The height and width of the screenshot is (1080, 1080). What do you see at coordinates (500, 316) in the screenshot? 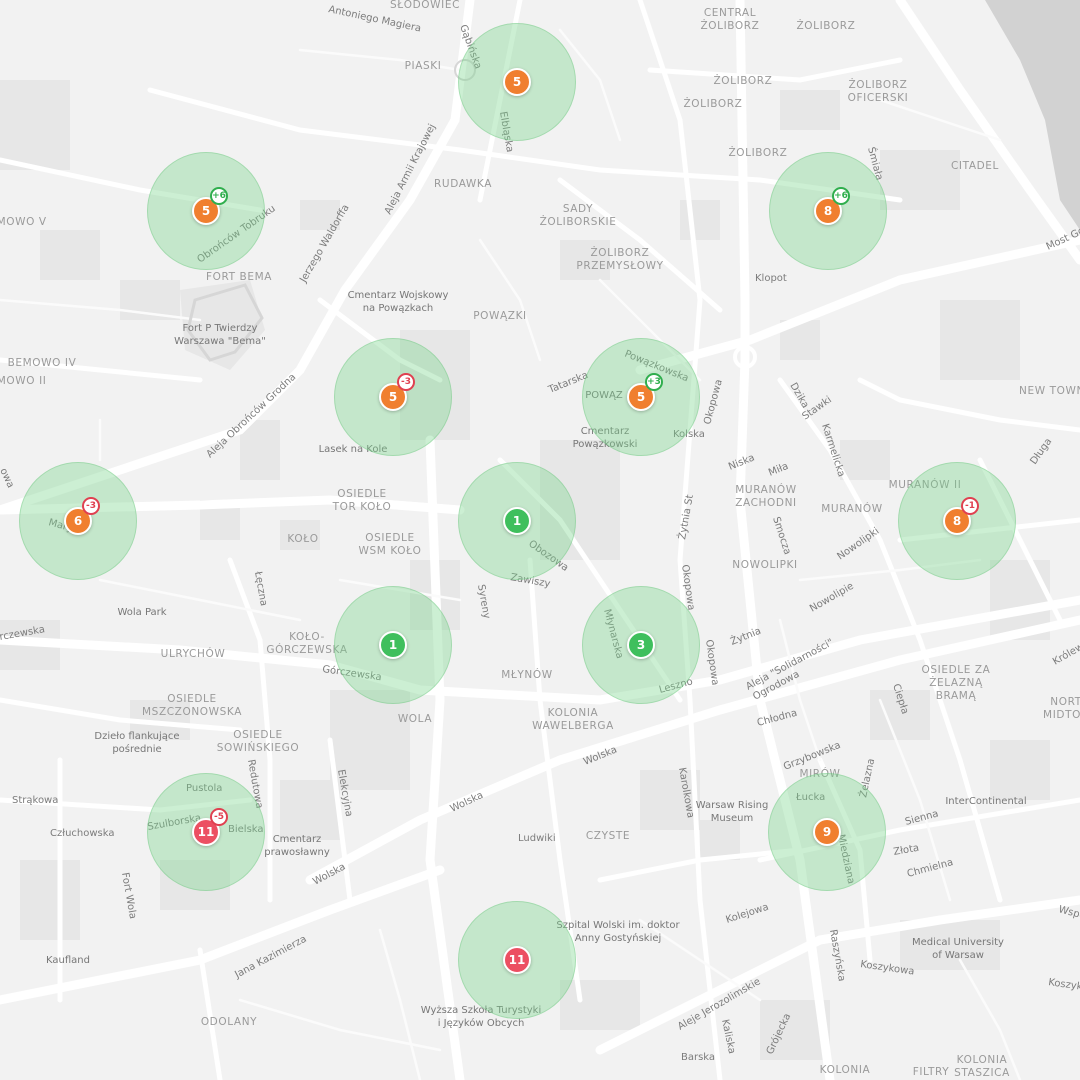
I see `district-label: POWĄZKI` at bounding box center [500, 316].